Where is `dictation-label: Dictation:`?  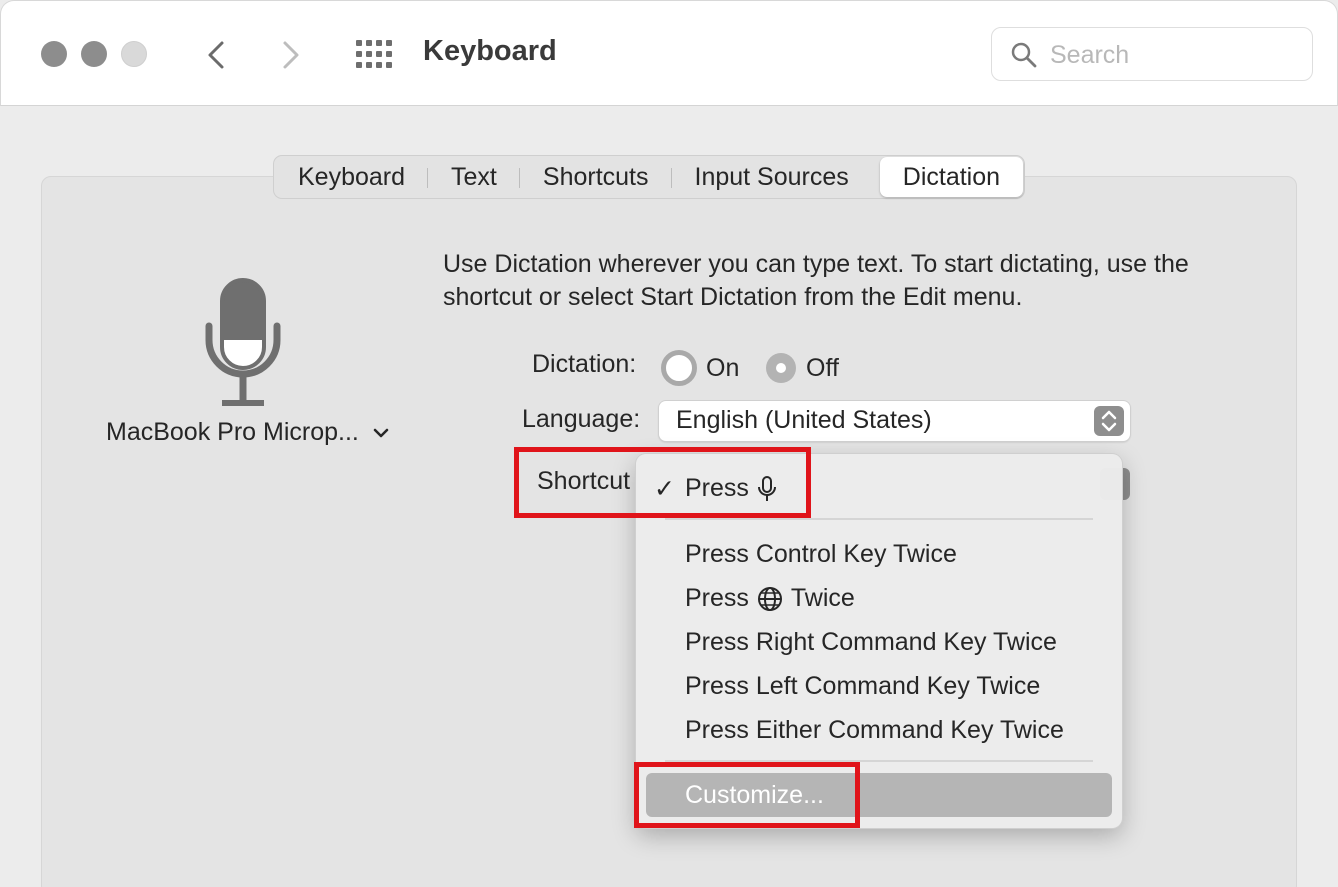
dictation-label: Dictation: is located at coordinates (584, 364).